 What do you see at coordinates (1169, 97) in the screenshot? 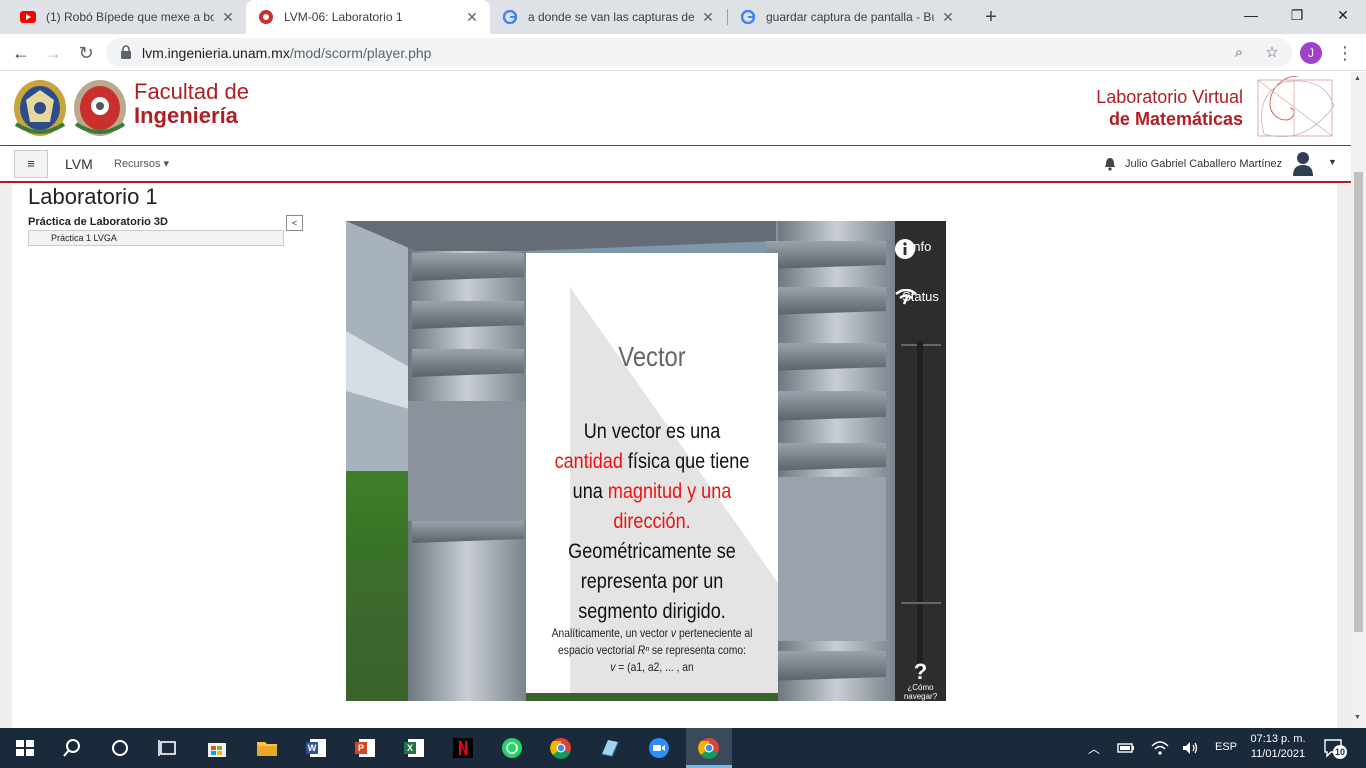
I see `lab-title-line1: Laboratorio Virtual` at bounding box center [1169, 97].